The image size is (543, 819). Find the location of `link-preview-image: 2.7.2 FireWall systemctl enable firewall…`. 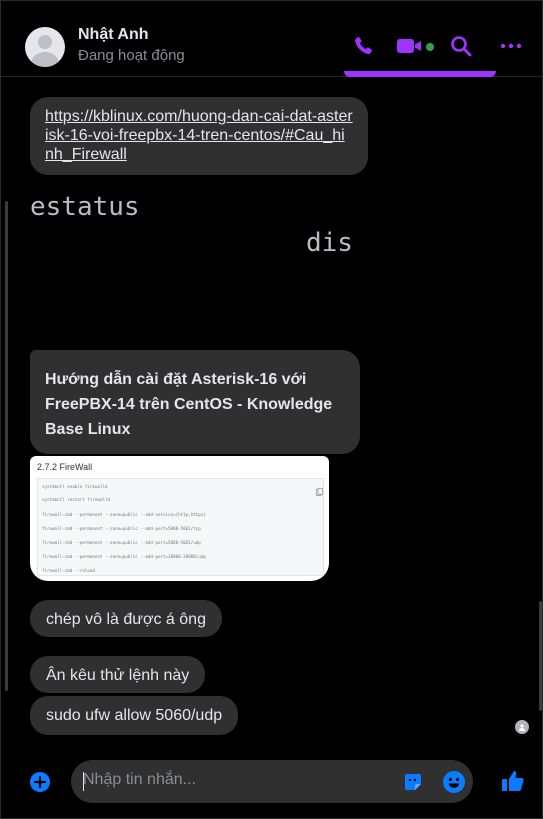

link-preview-image: 2.7.2 FireWall systemctl enable firewall… is located at coordinates (179, 518).